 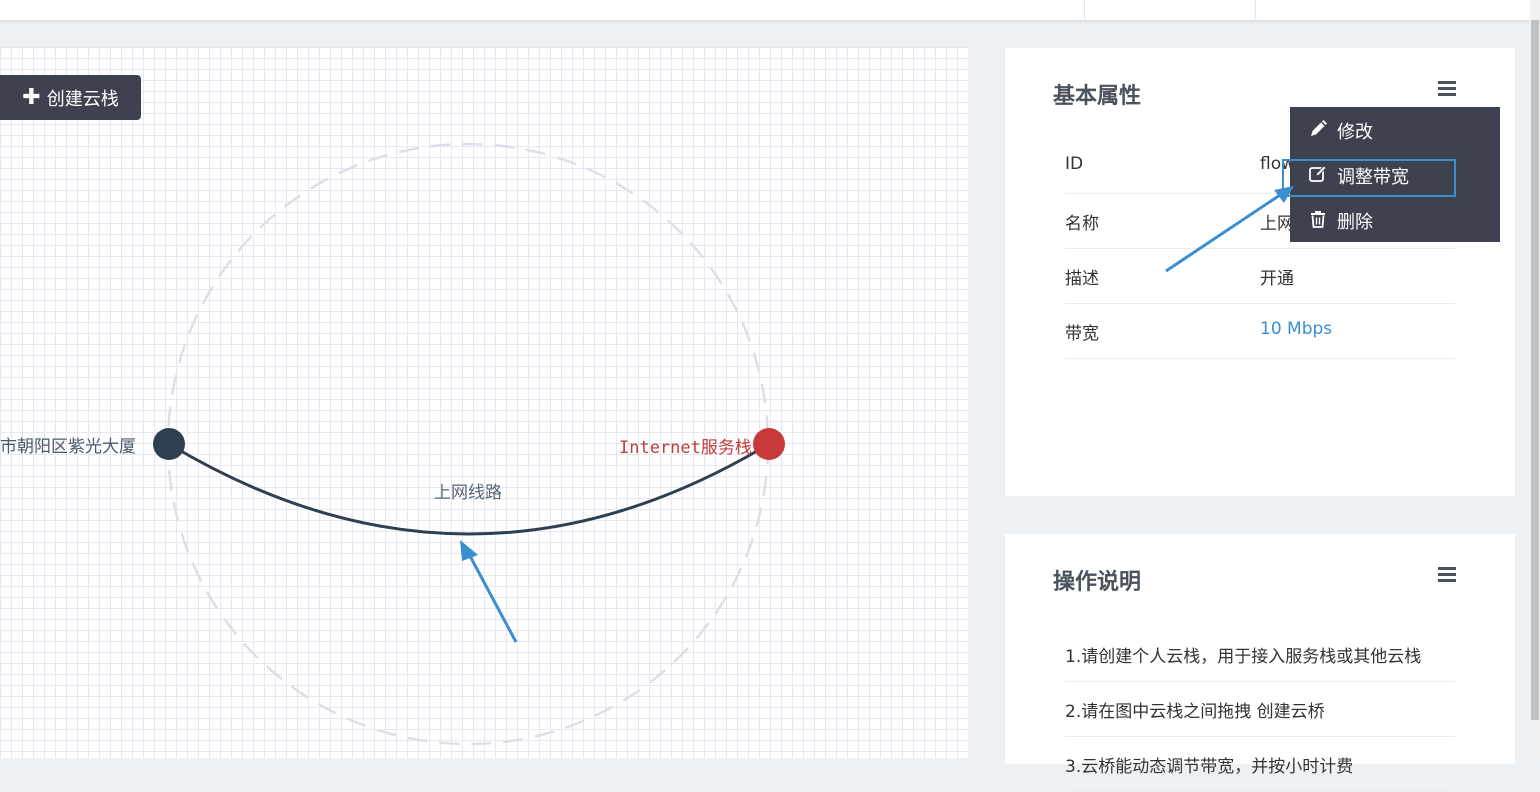 I want to click on menu-item-edit: 修改, so click(x=1395, y=129).